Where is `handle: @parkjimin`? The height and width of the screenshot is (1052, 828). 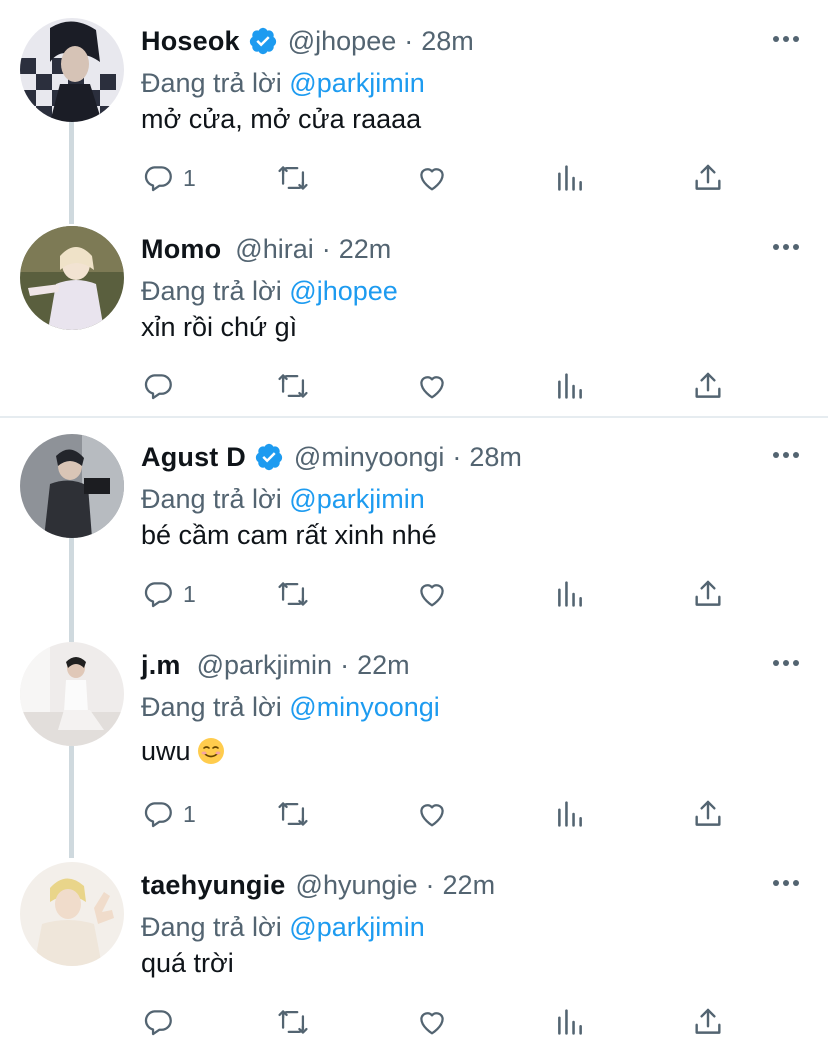 handle: @parkjimin is located at coordinates (264, 665).